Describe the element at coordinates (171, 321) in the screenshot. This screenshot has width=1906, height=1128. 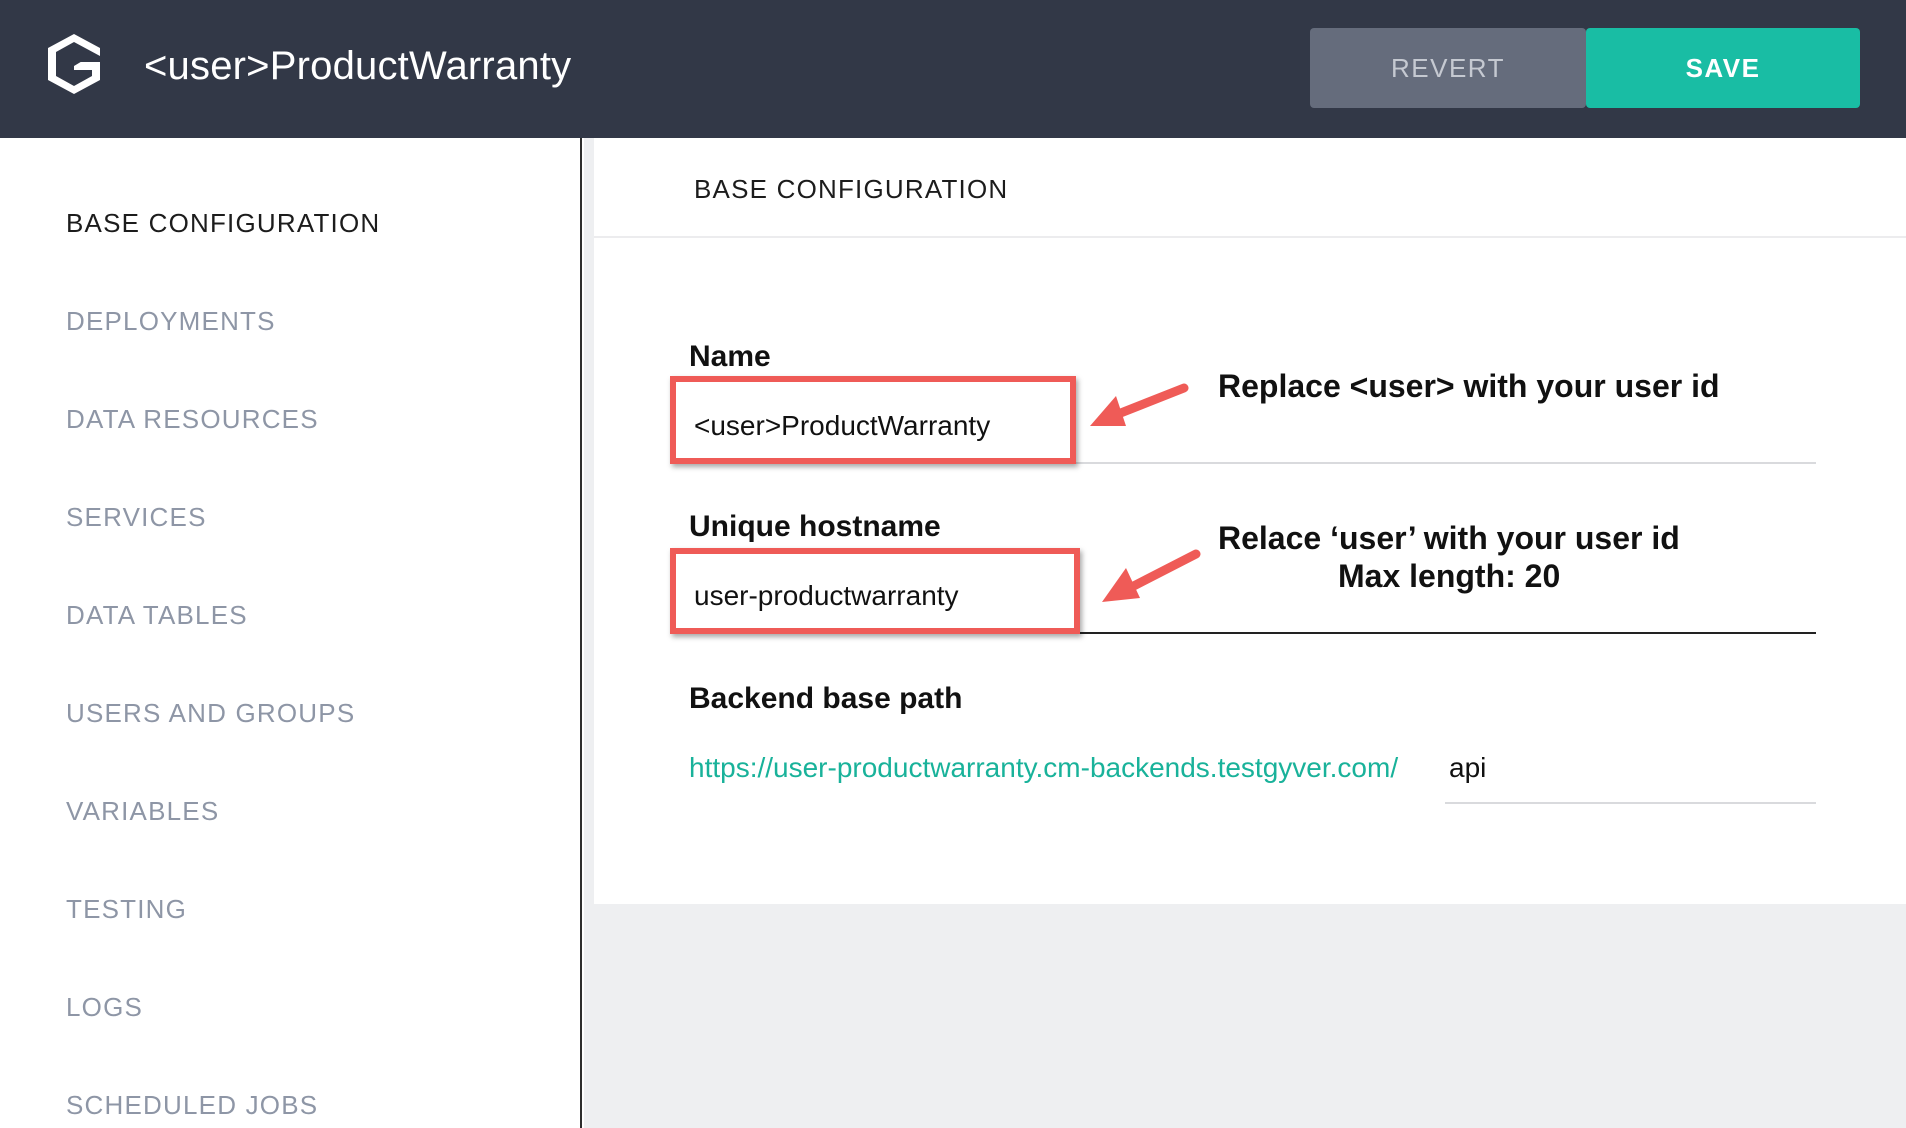
I see `sidebar-item-deployments: DEPLOYMENTS` at that location.